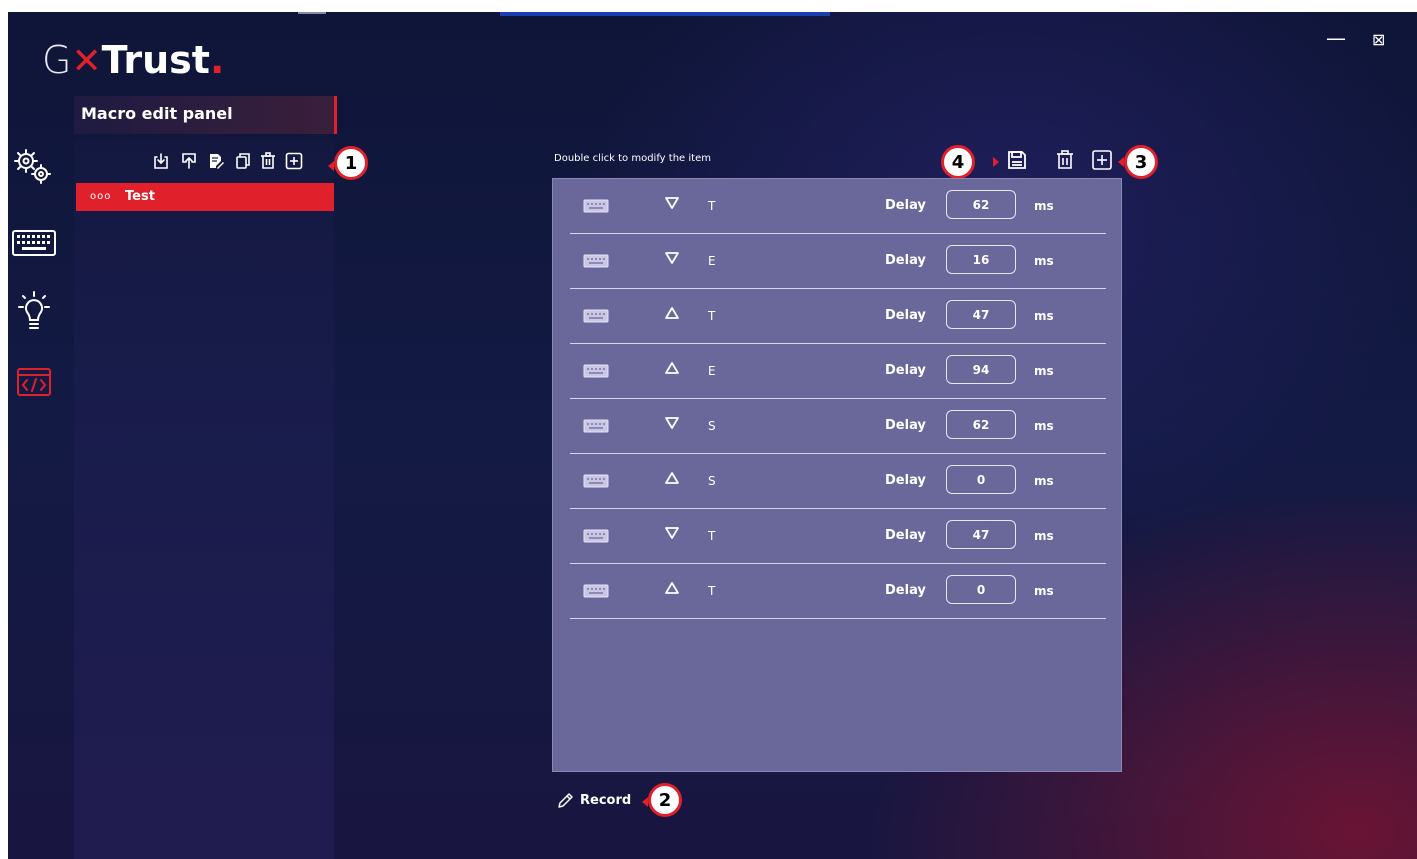  I want to click on macro-step-row: E Delay 16 ms, so click(838, 261).